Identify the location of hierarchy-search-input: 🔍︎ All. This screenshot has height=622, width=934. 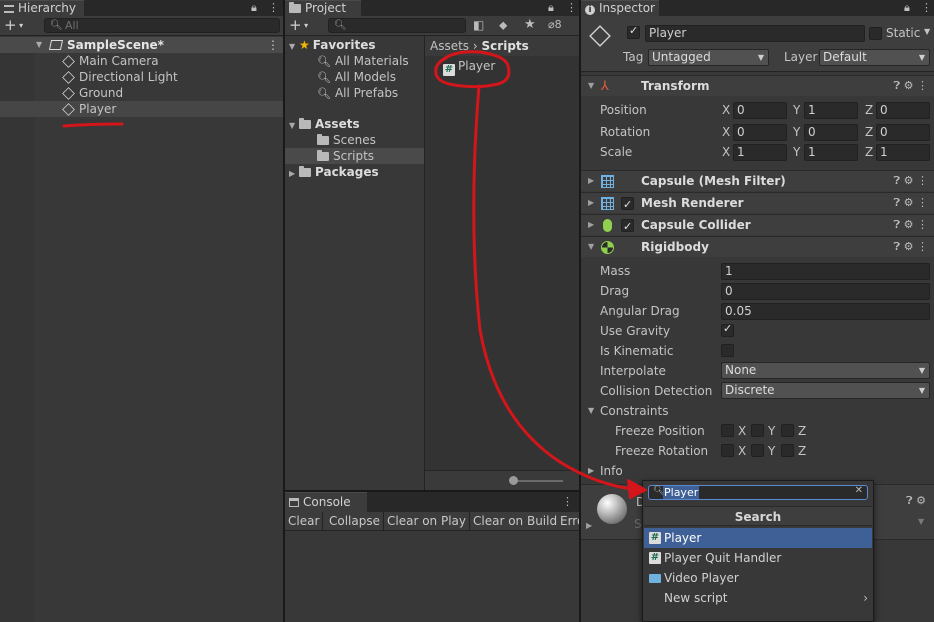
(162, 25).